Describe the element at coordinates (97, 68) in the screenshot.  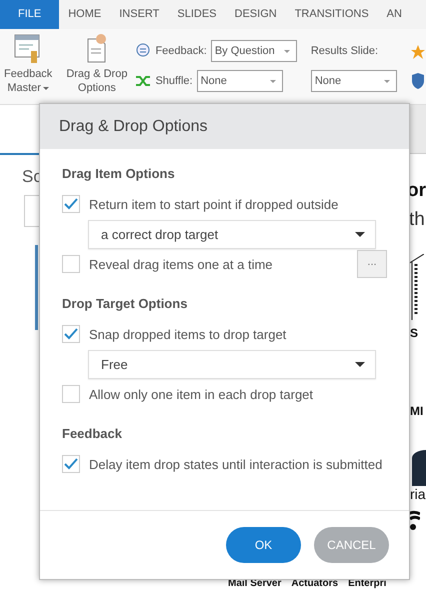
I see `drag-drop-options-button: Drag & Drop Options` at that location.